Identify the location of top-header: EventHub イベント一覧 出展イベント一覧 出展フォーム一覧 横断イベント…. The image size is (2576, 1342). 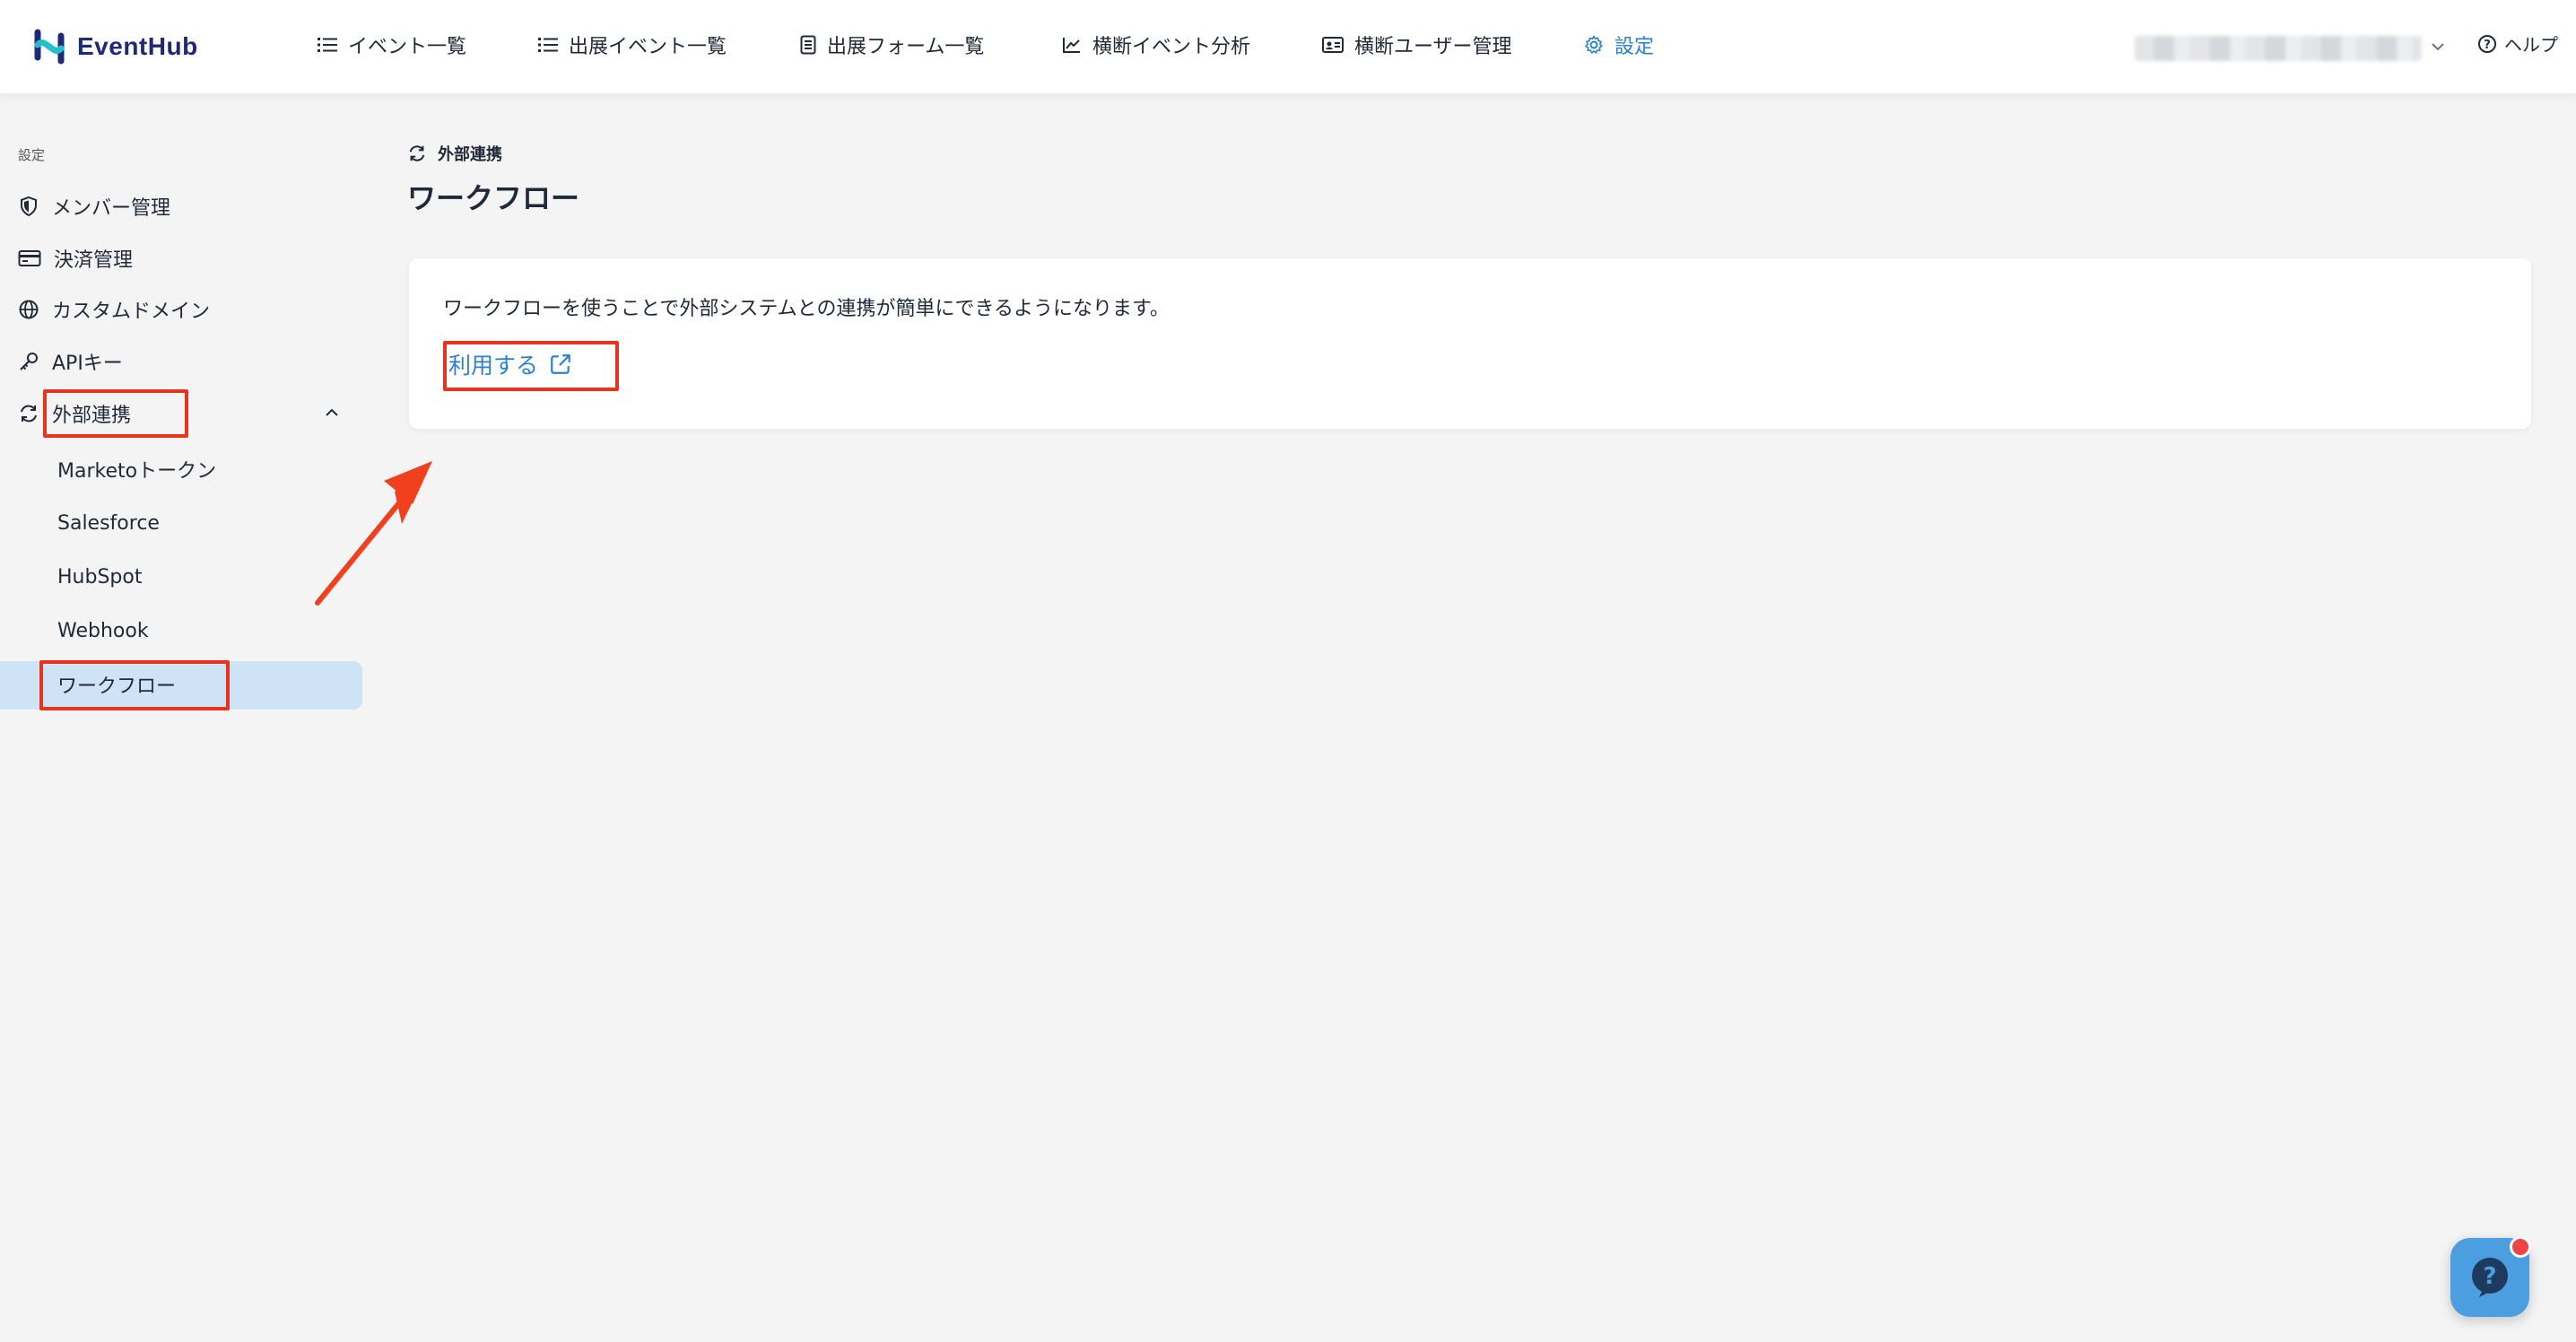
(1288, 46).